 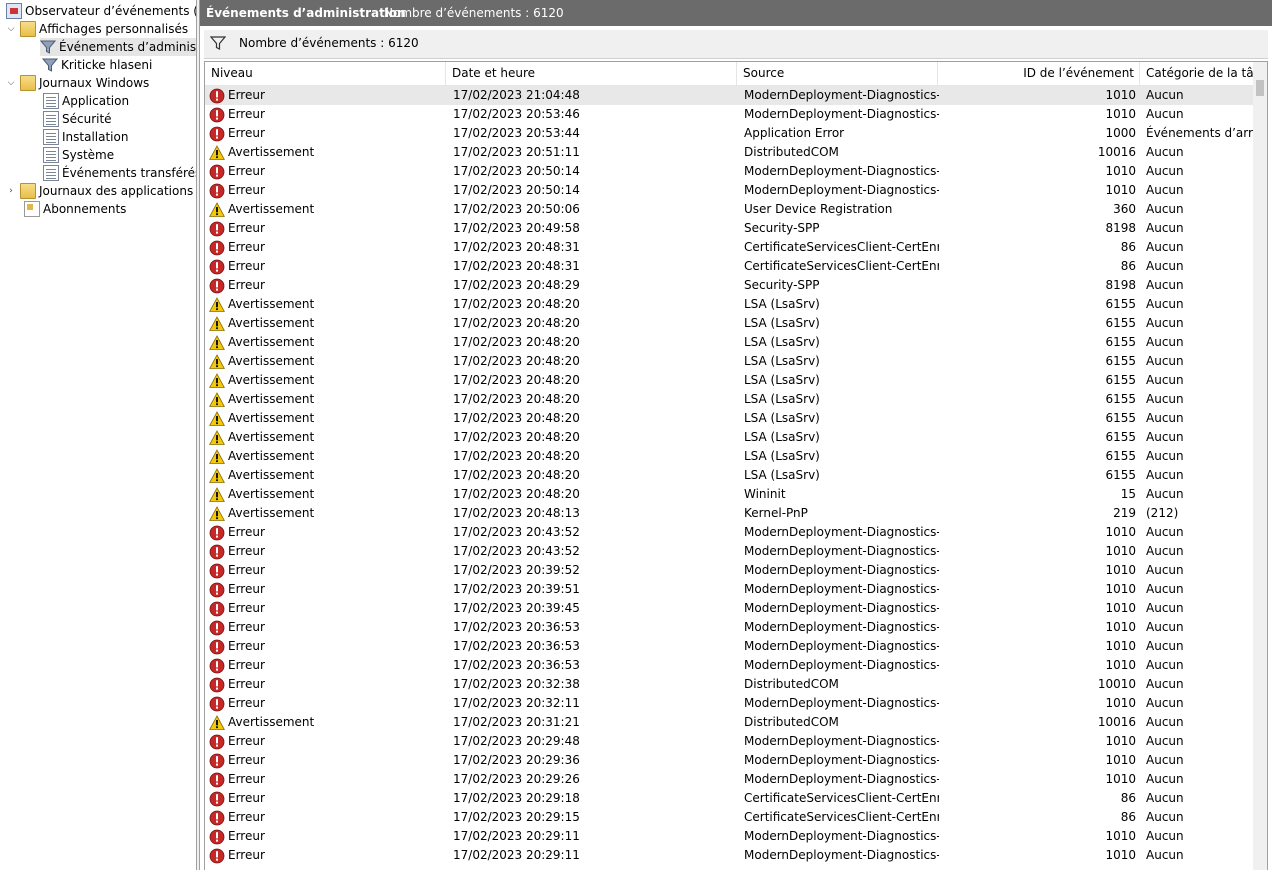 I want to click on expand-arrow-icon: ›, so click(x=11, y=191).